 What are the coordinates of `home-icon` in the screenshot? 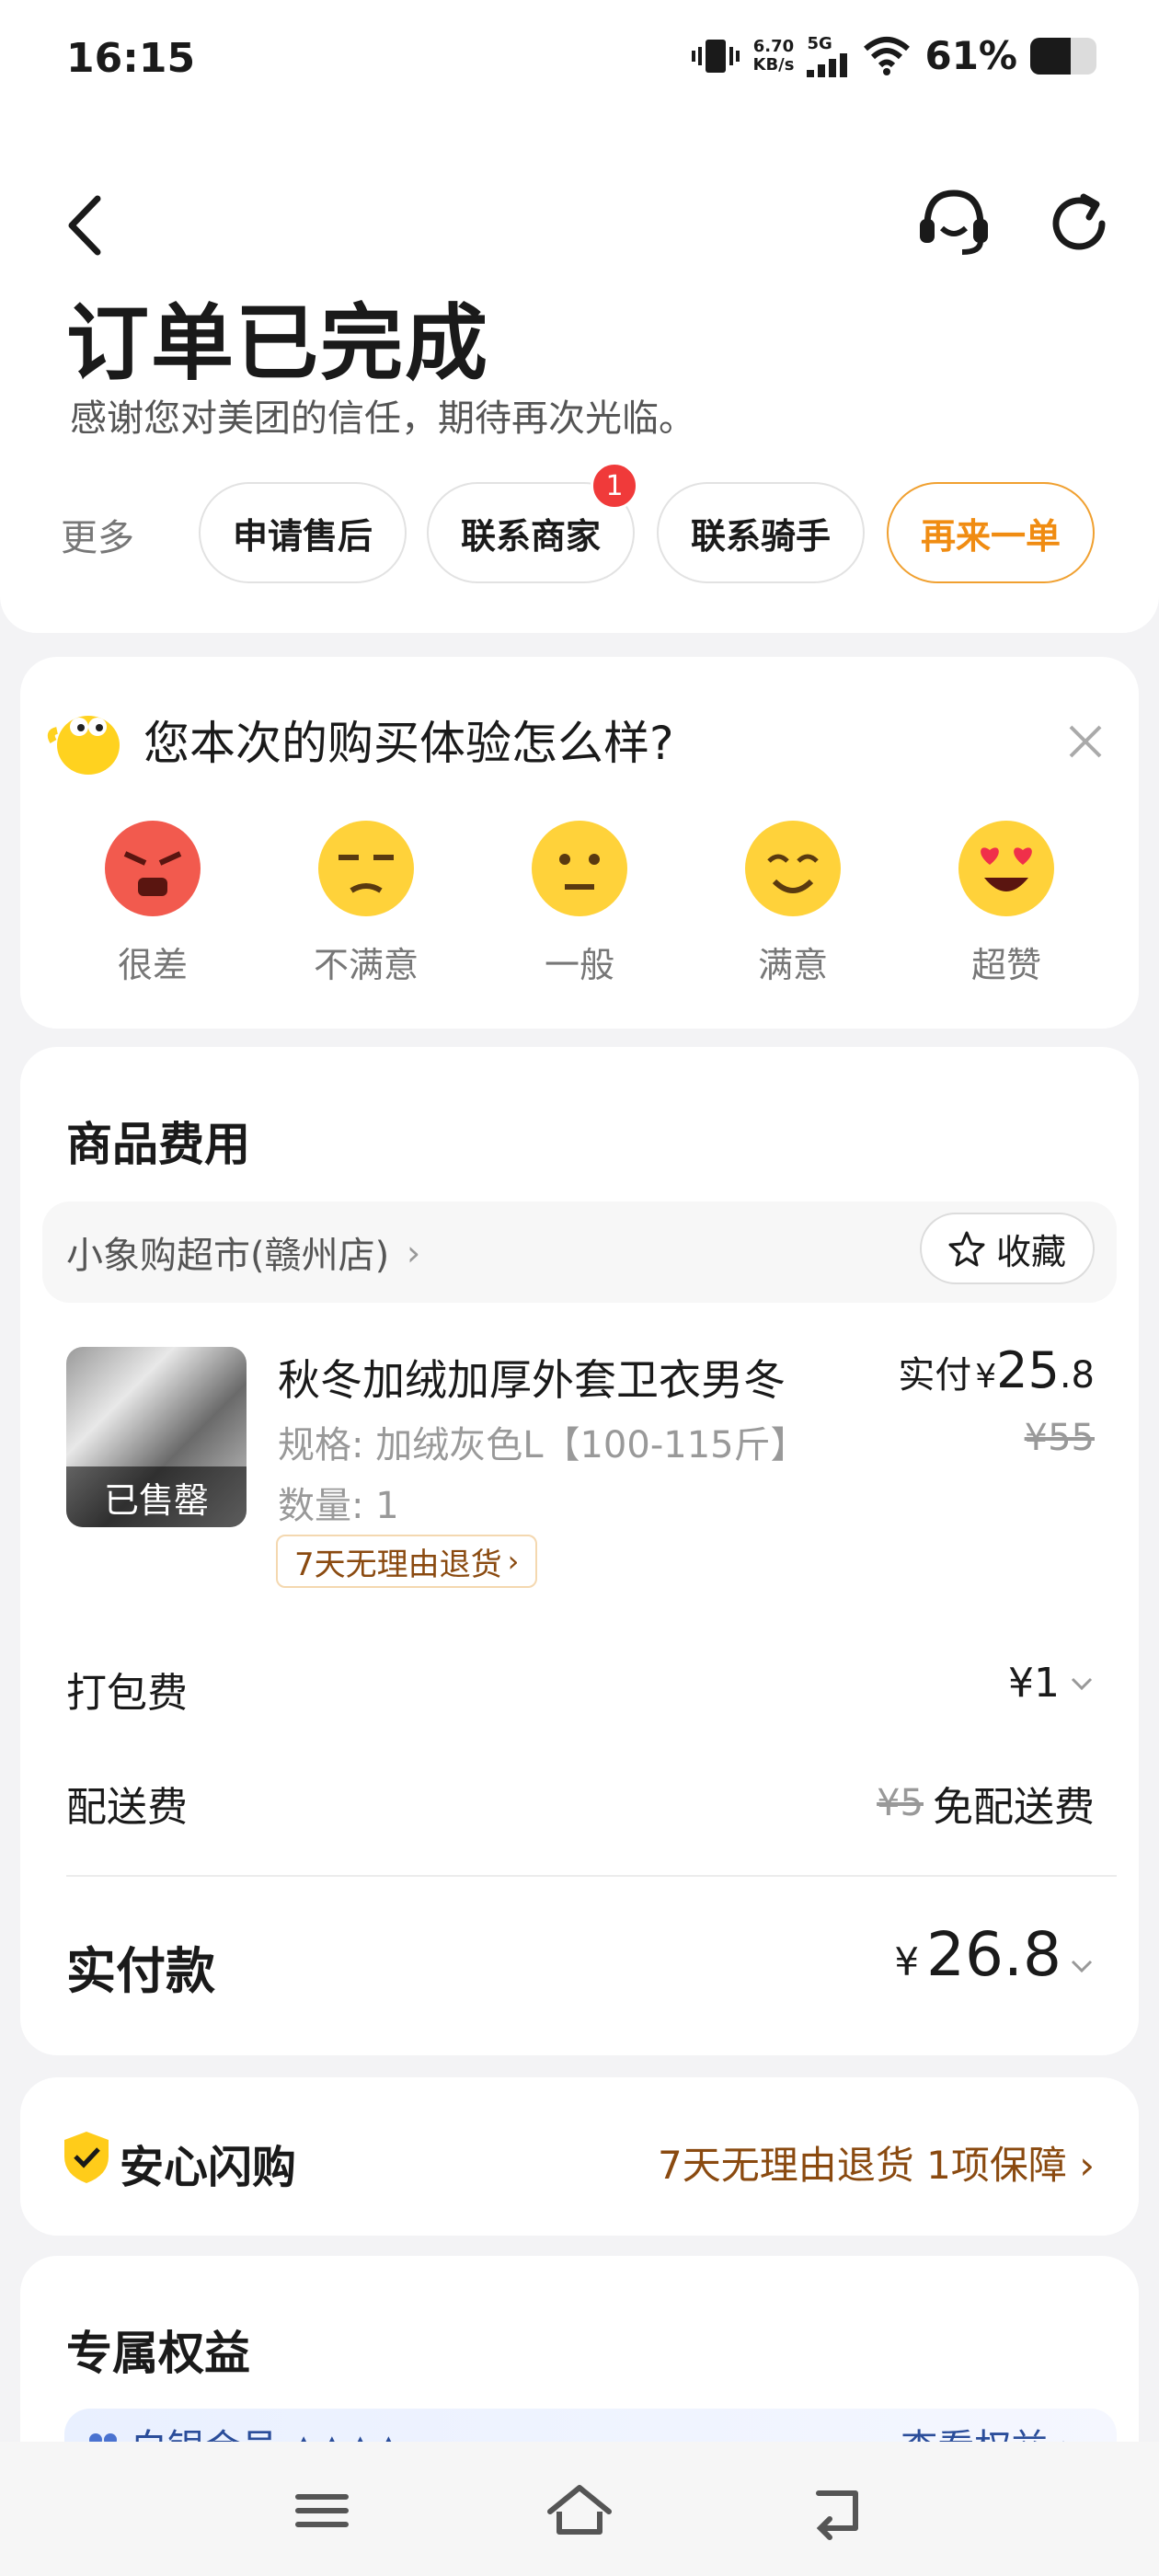 It's located at (579, 2510).